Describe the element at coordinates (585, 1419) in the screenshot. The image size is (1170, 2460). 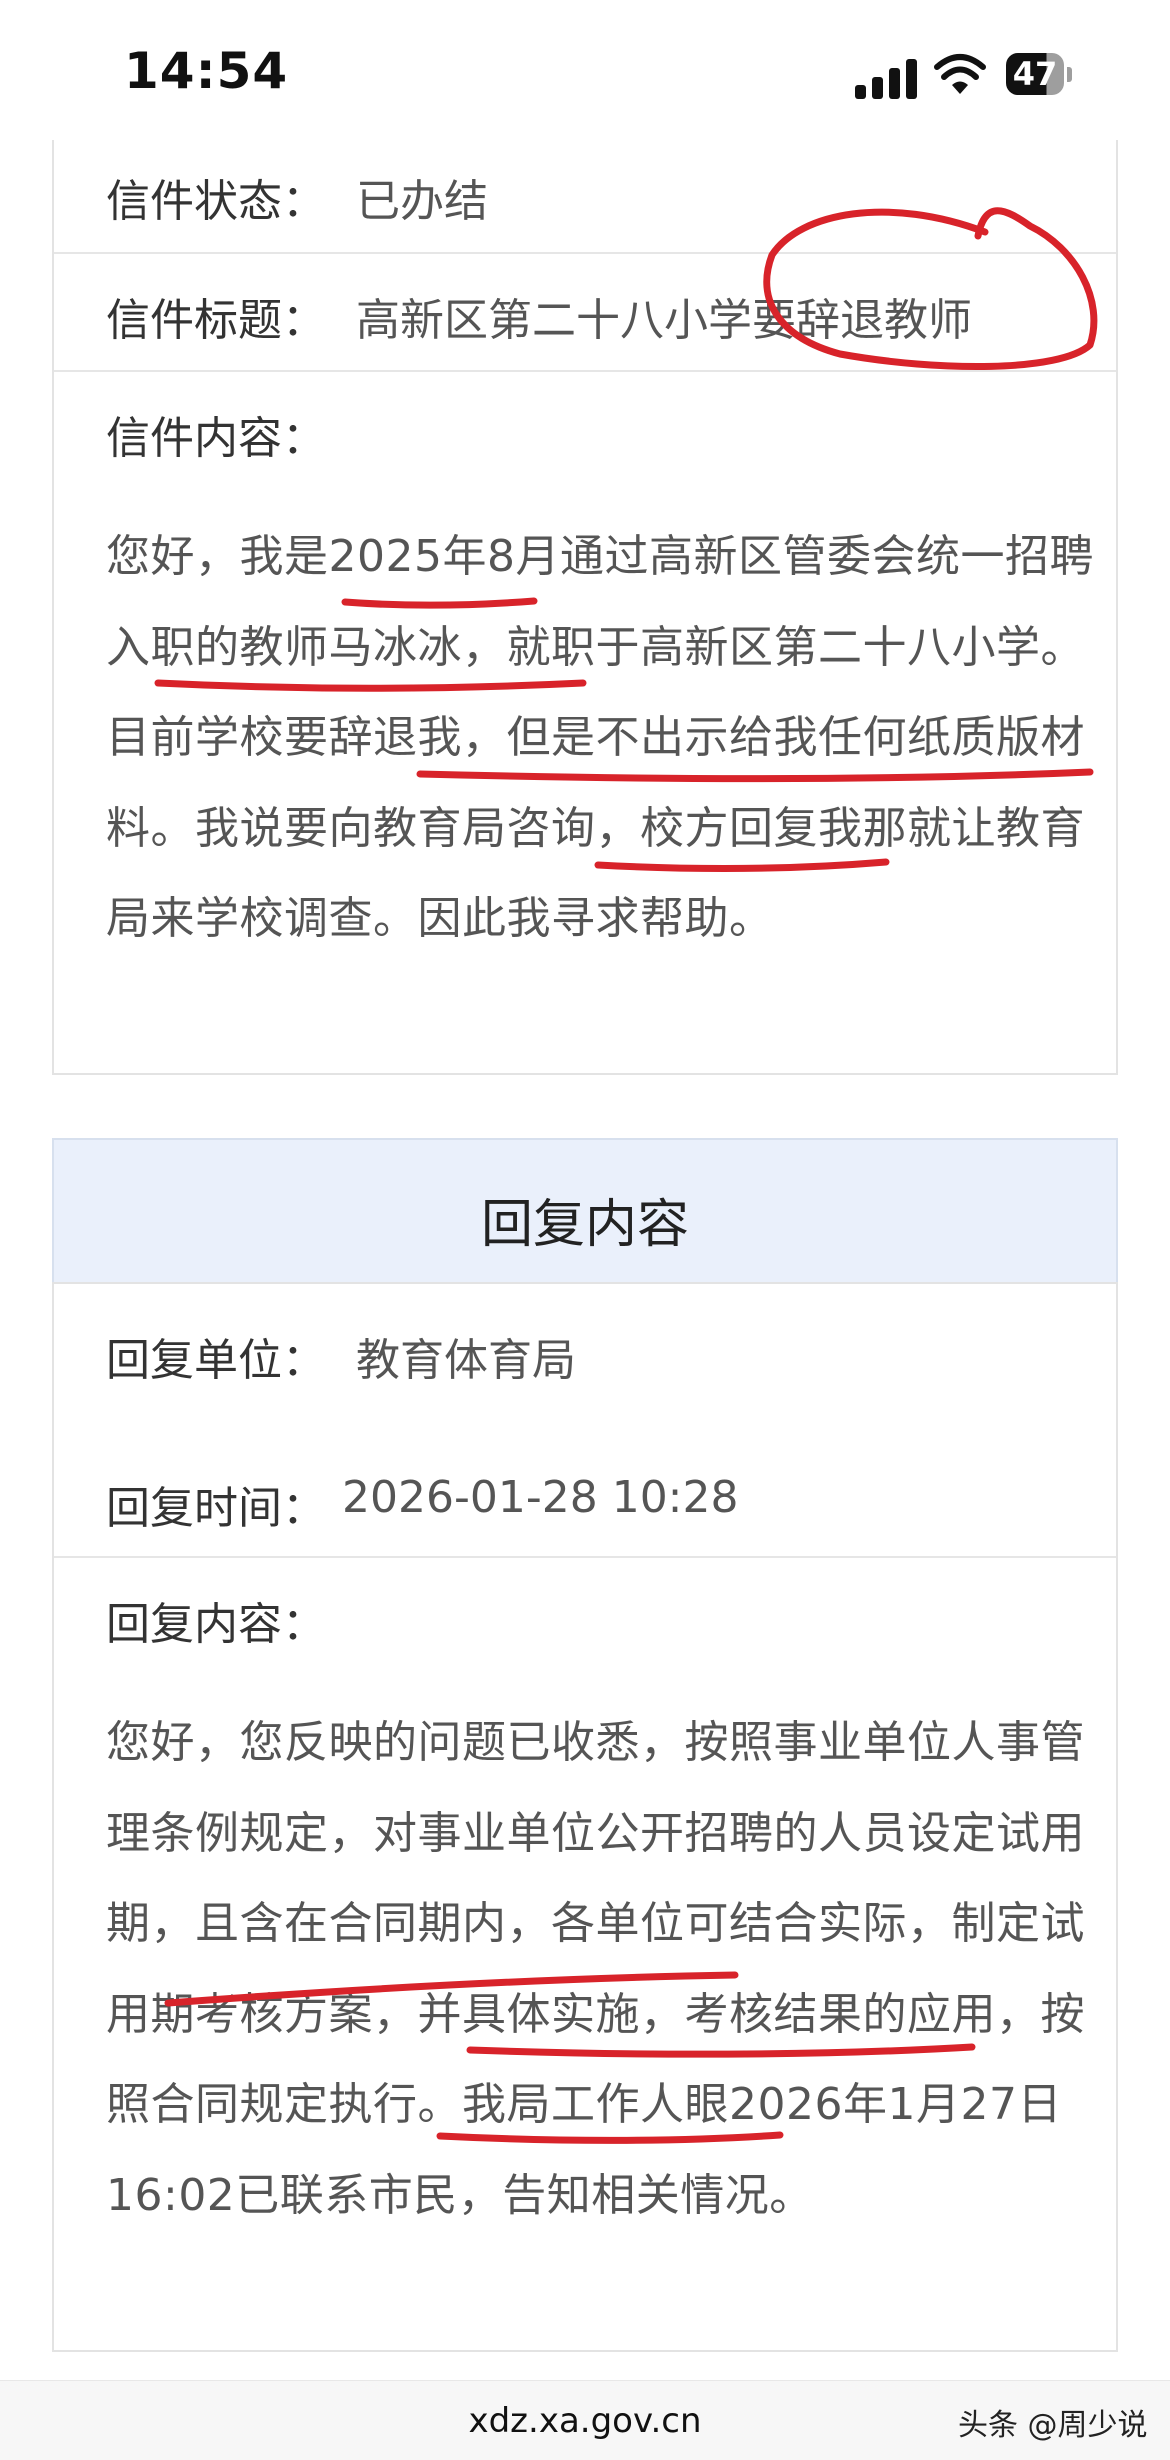
I see `reply-unit-row: 回复单位： 教育体育局 回复时间： 2026-01-28 10:28` at that location.